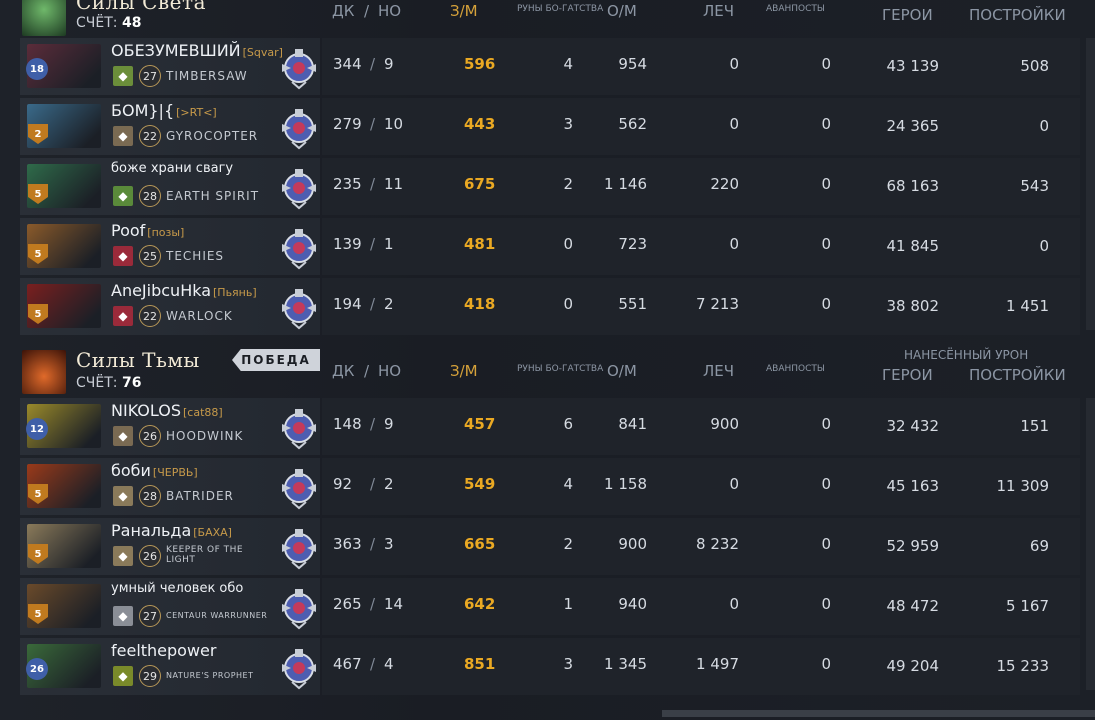  I want to click on castle-icon: ◆, so click(123, 316).